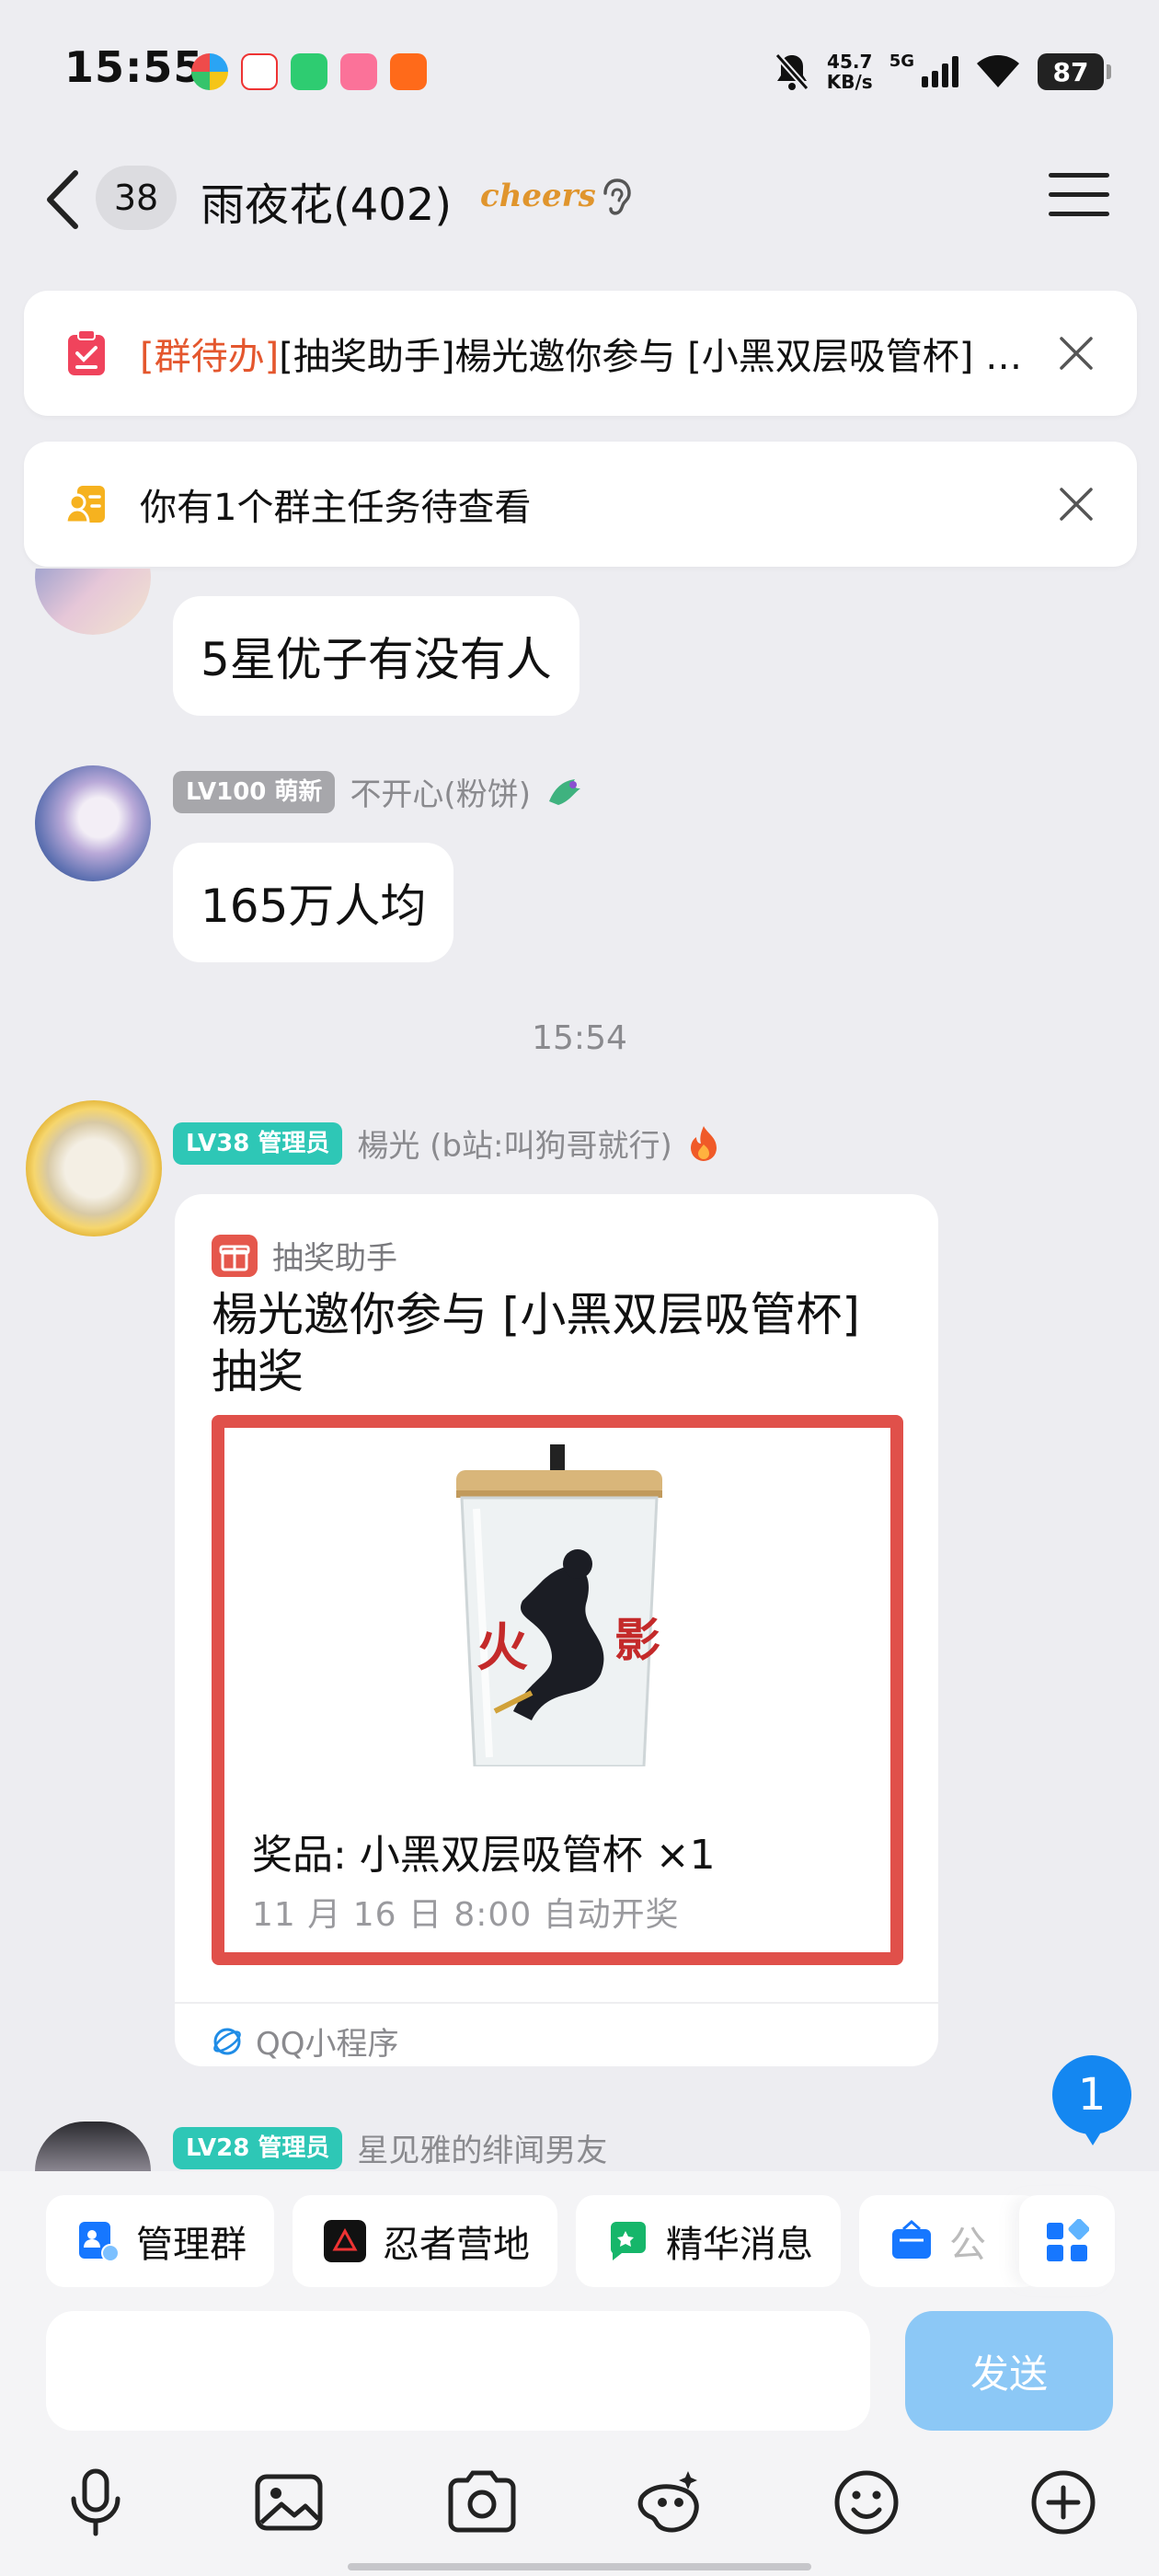 The image size is (1159, 2576). I want to click on mini-program-footer: QQ小程序, so click(305, 2041).